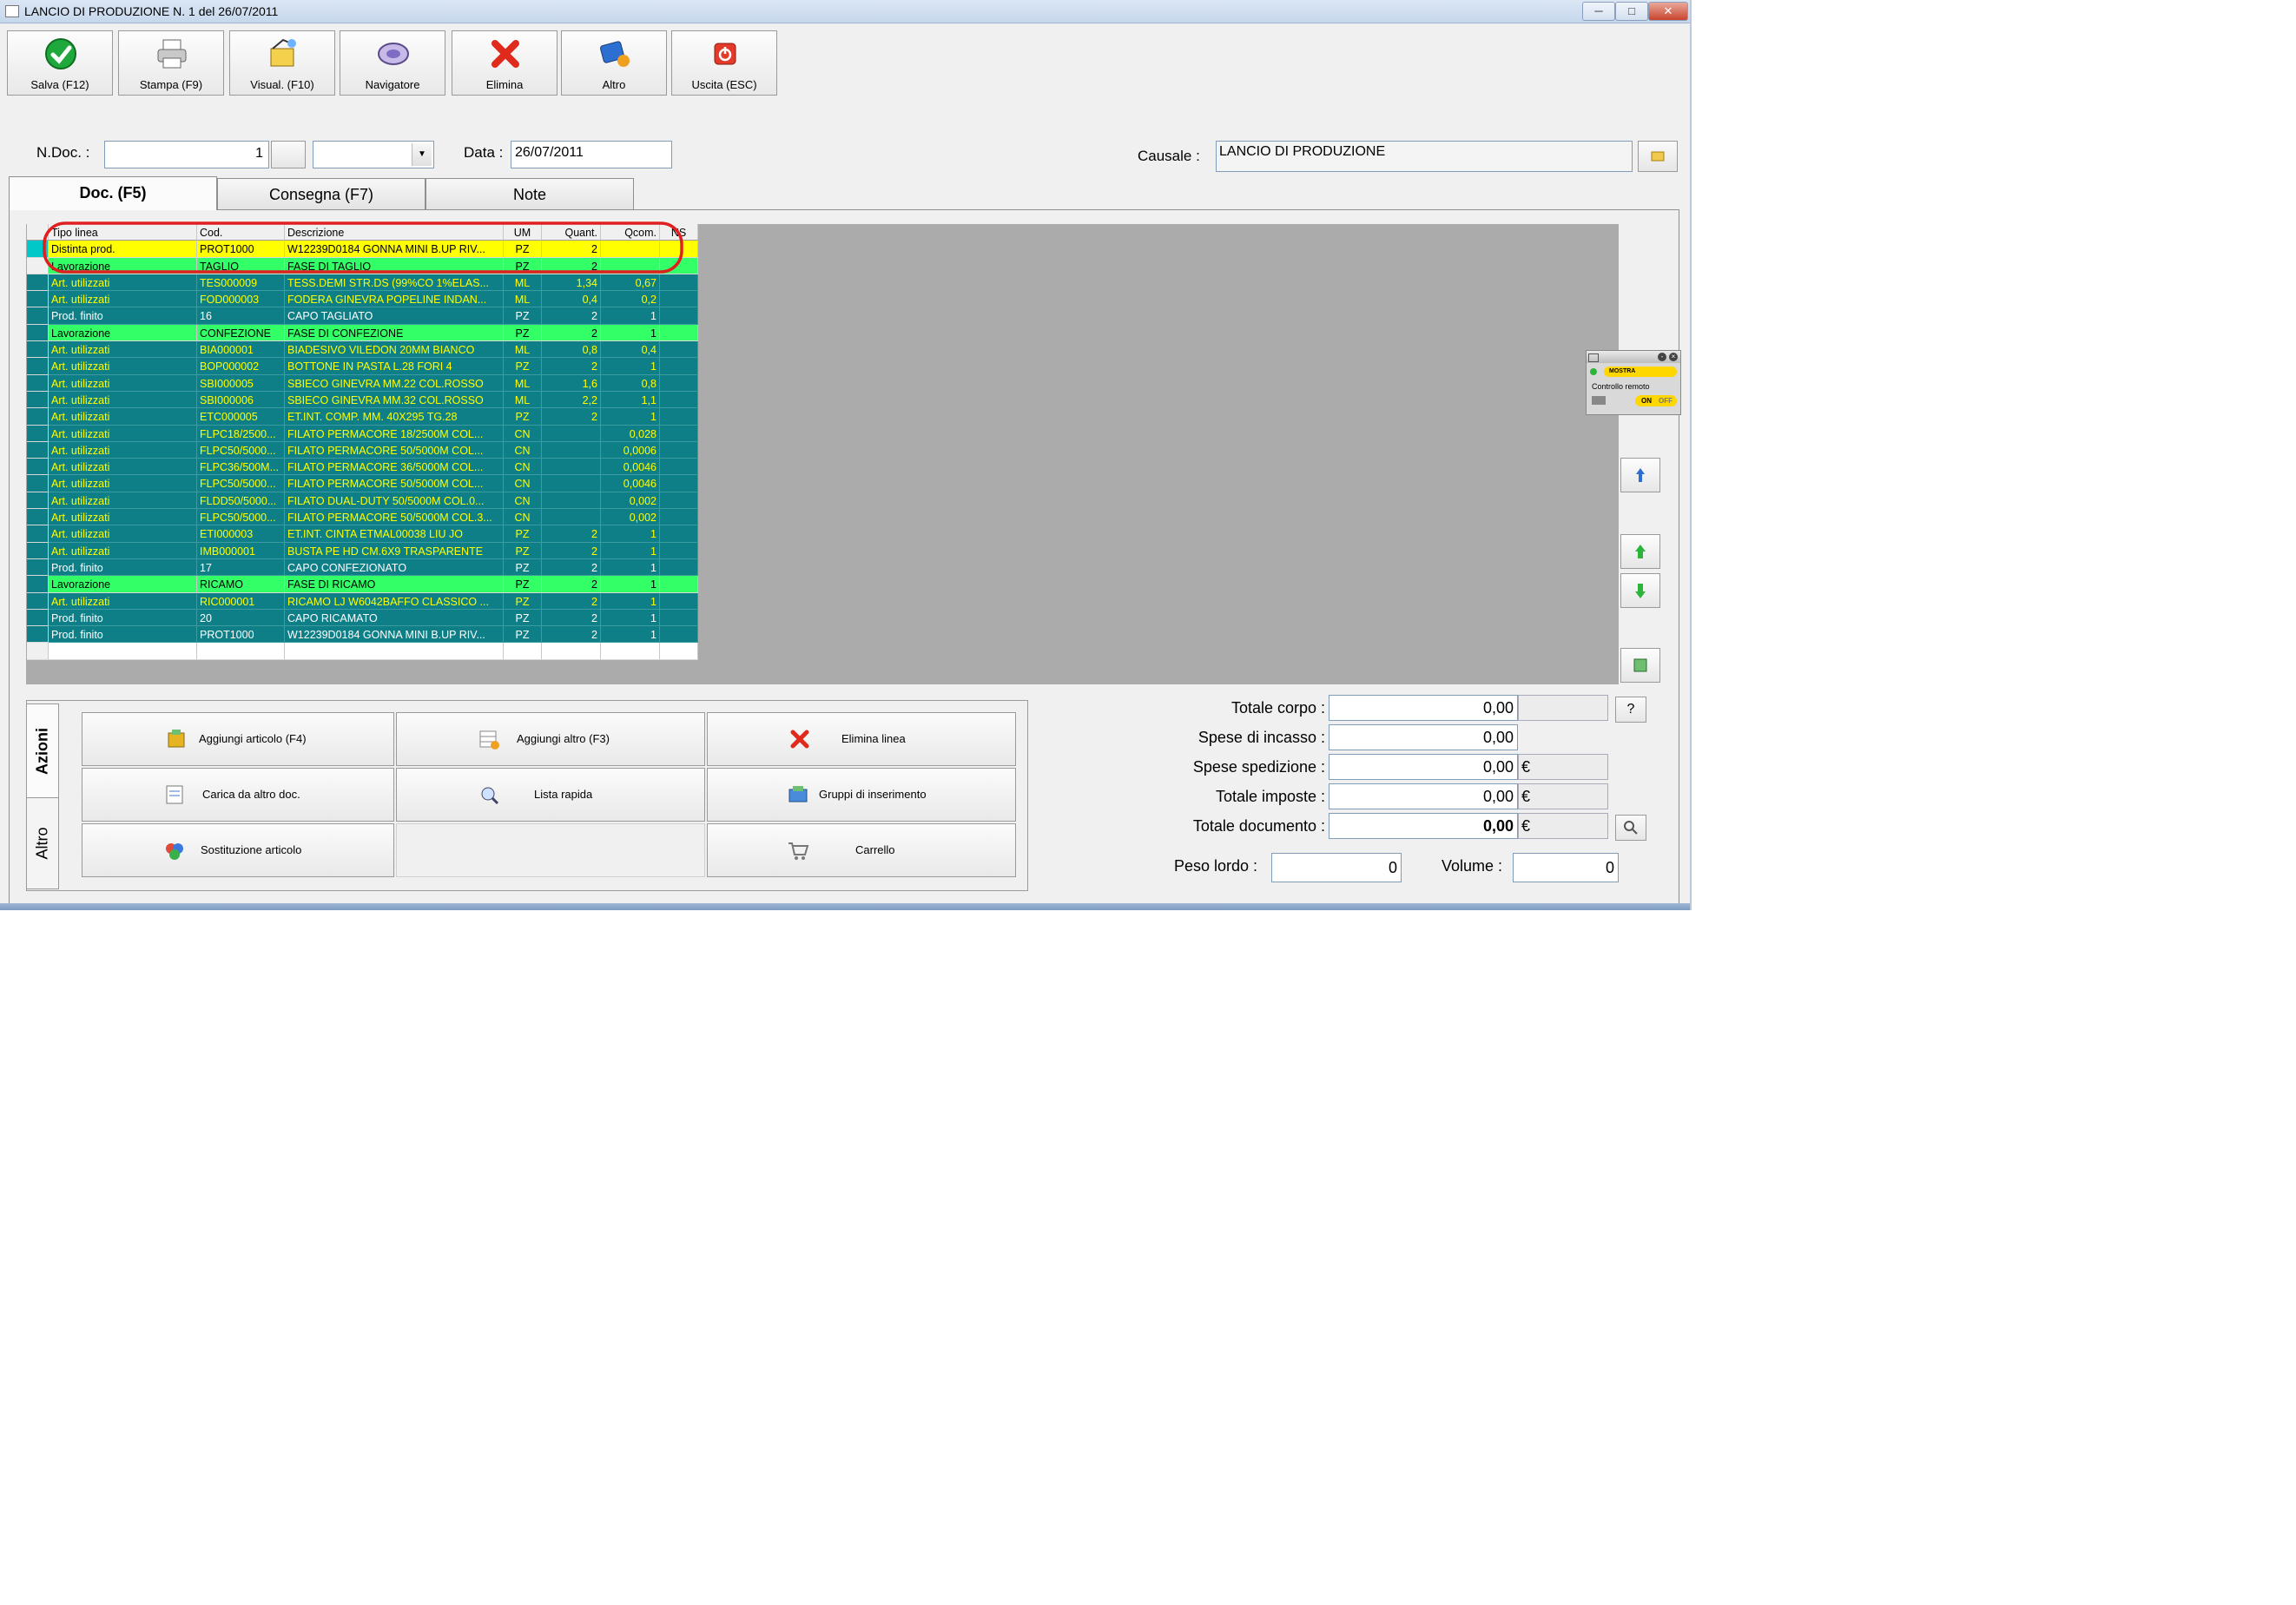  What do you see at coordinates (113, 193) in the screenshot?
I see `tab-doc: Doc. (F5)` at bounding box center [113, 193].